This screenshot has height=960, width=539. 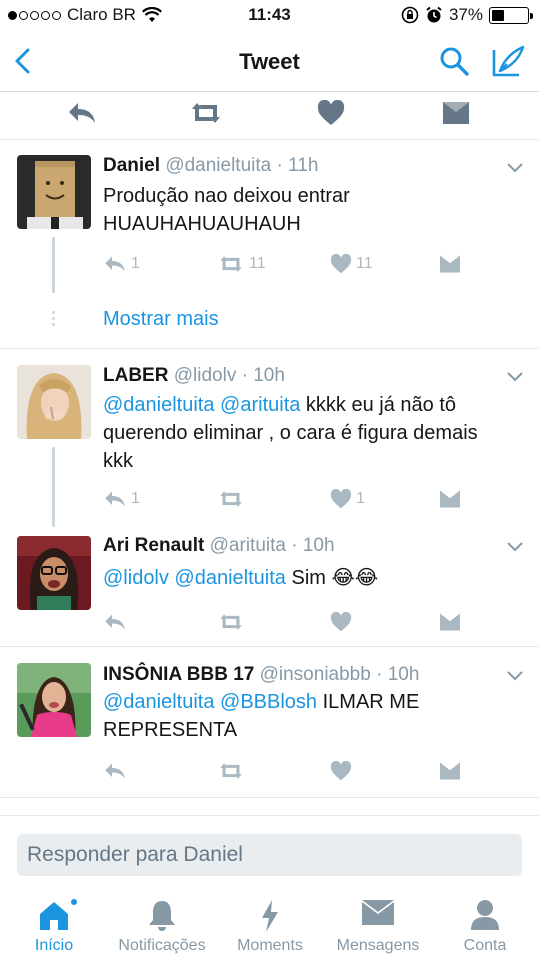 What do you see at coordinates (283, 773) in the screenshot?
I see `tweet-actions` at bounding box center [283, 773].